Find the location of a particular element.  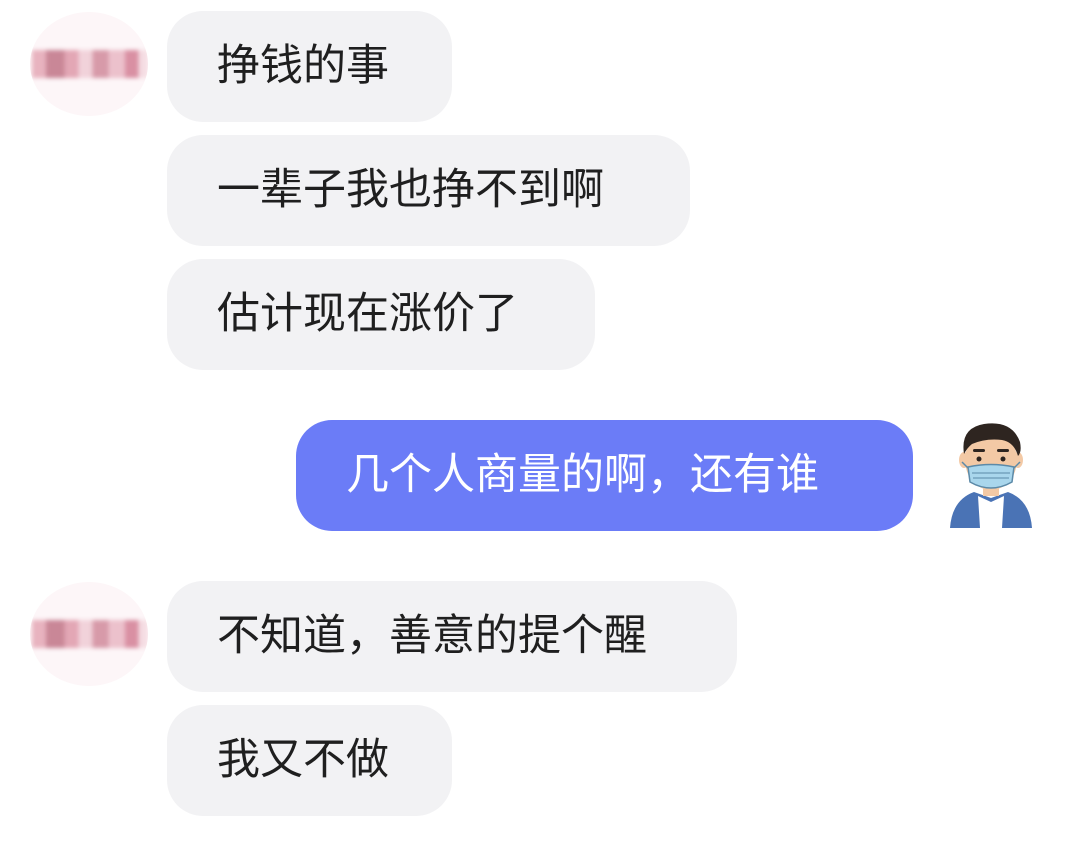

message-bubble: 一辈子我也挣不到啊 is located at coordinates (428, 190).